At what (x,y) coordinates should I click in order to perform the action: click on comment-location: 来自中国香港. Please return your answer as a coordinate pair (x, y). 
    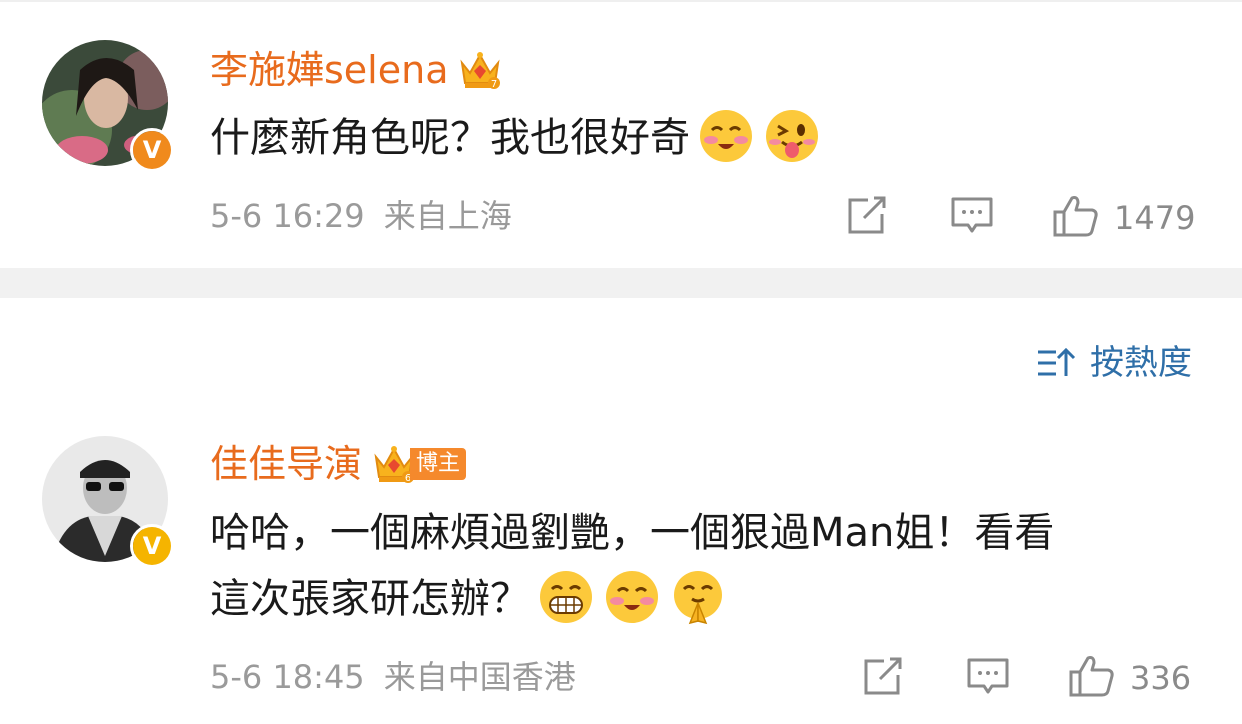
    Looking at the image, I should click on (479, 677).